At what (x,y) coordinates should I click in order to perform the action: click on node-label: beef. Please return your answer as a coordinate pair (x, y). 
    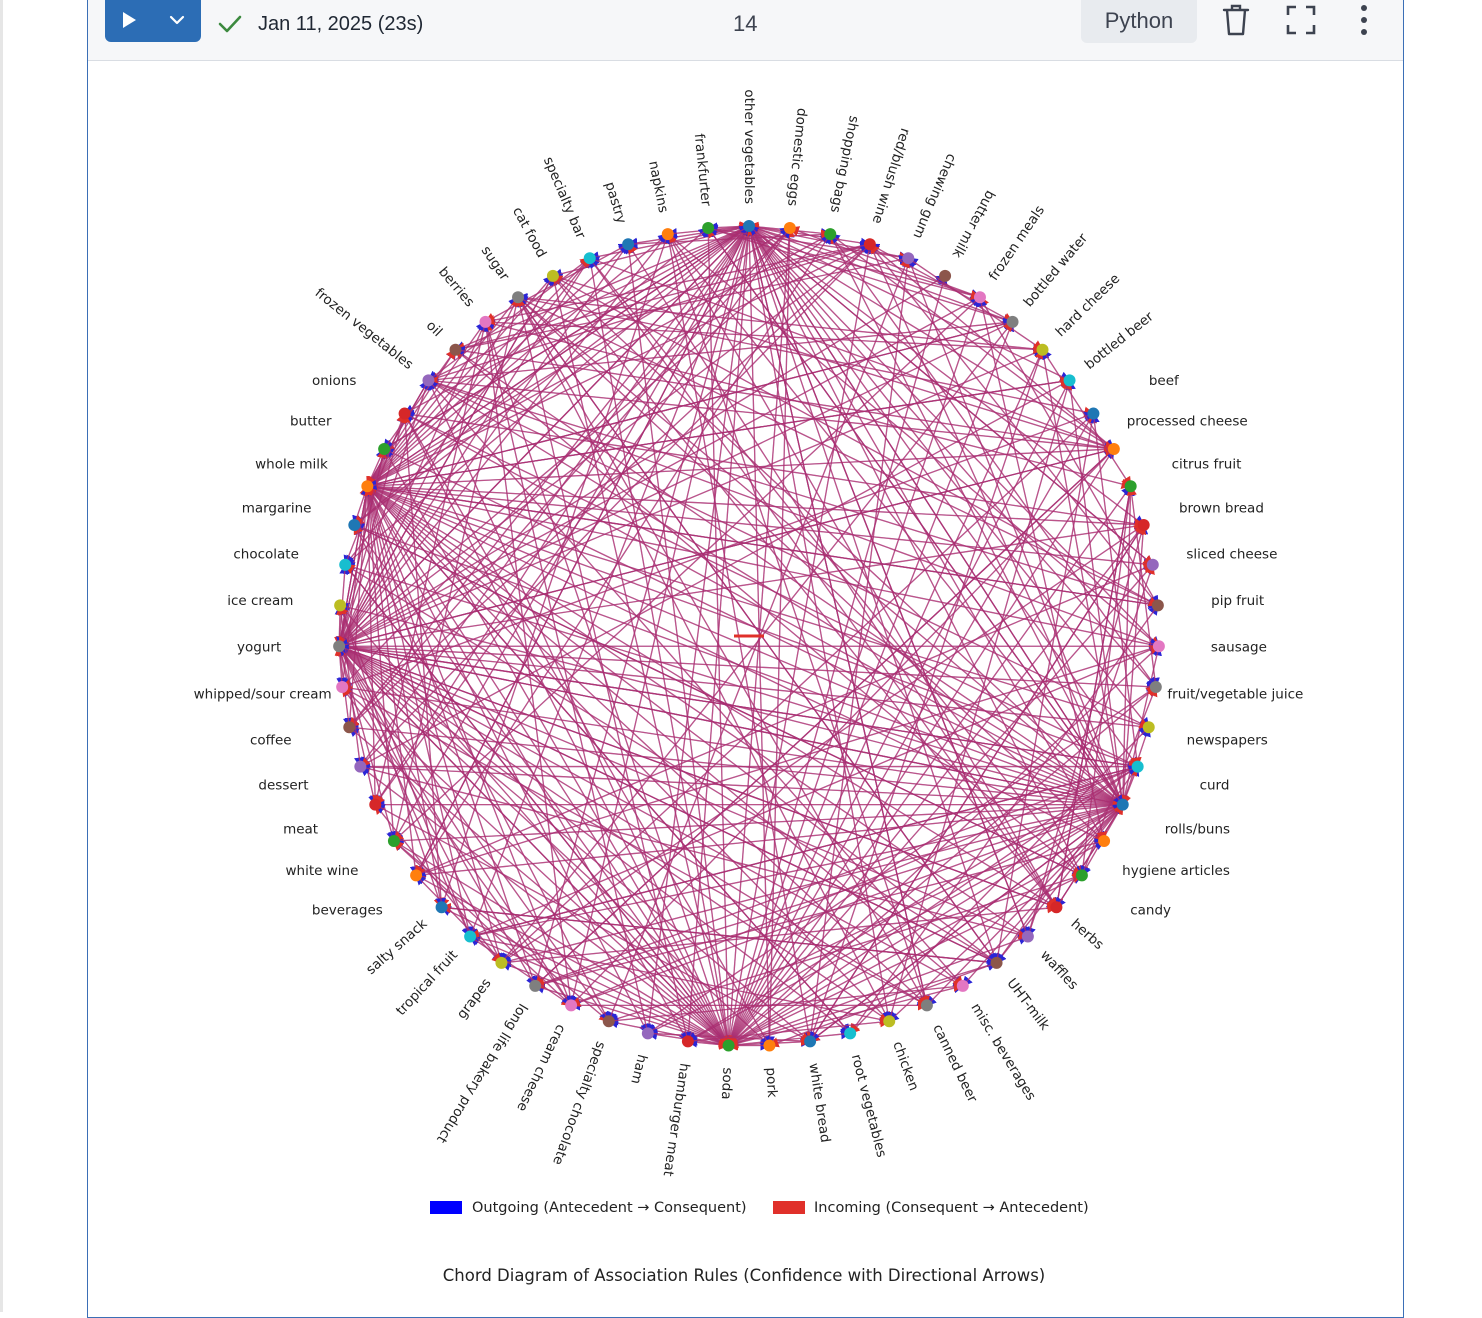
    Looking at the image, I should click on (1164, 381).